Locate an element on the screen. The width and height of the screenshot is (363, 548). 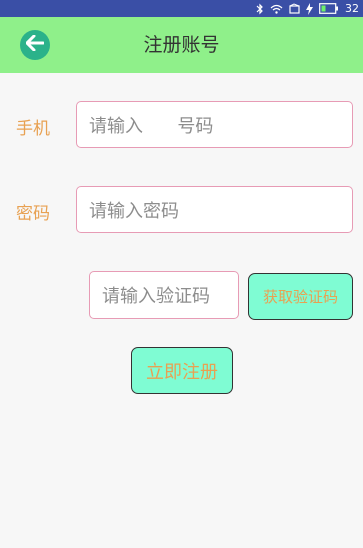
status-time: 32 is located at coordinates (352, 8).